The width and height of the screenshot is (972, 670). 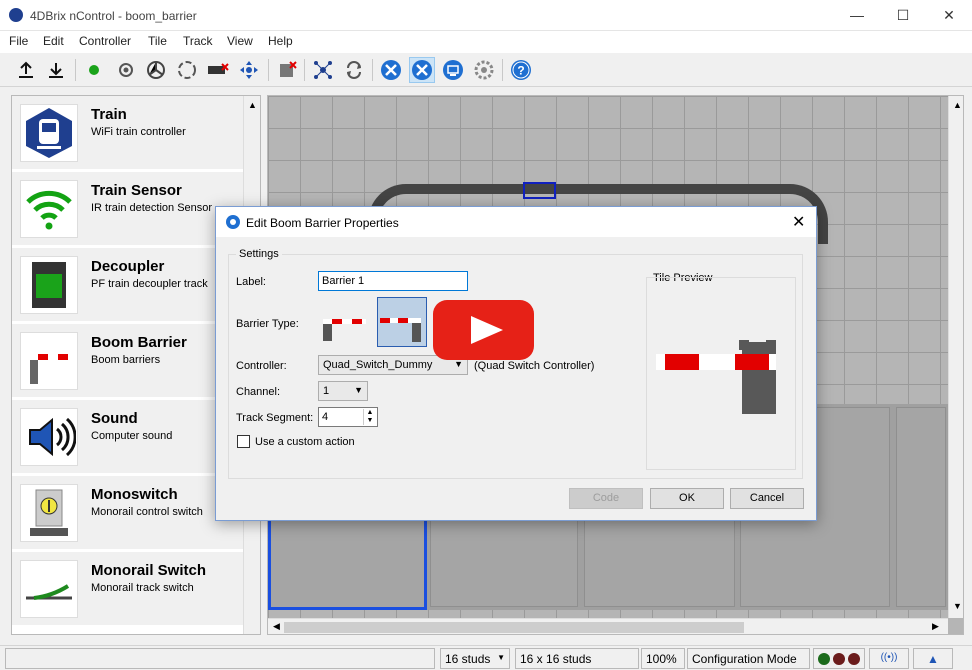 I want to click on turntable-icon, so click(x=156, y=70).